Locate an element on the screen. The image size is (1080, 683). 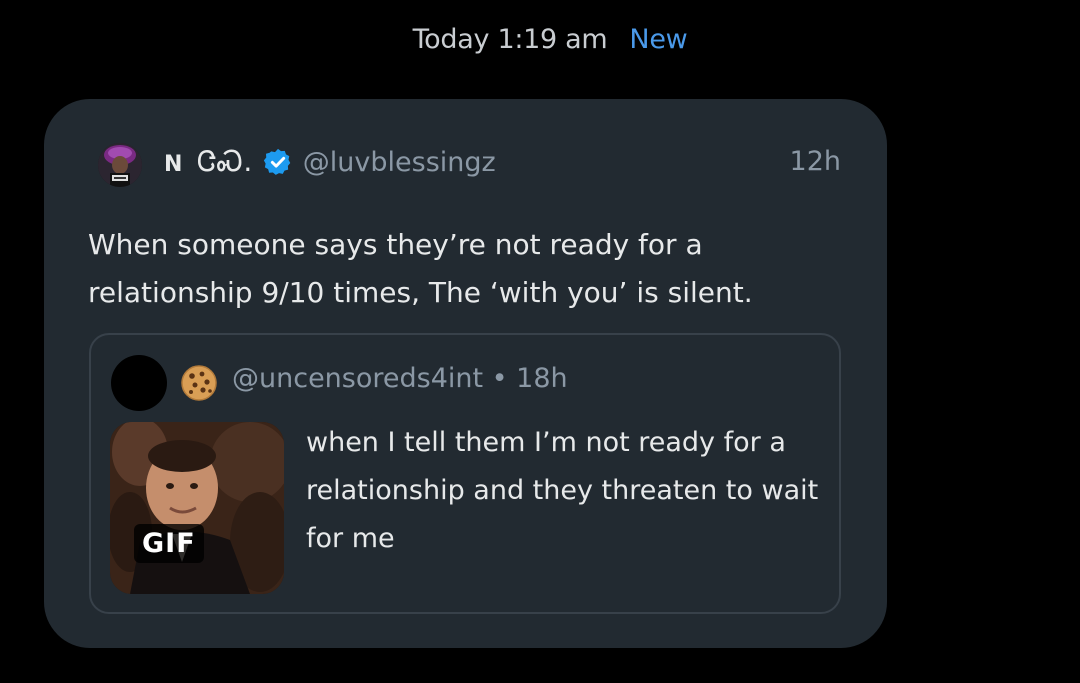
message-timestamp-row: Today 1:19 am New is located at coordinates (540, 39).